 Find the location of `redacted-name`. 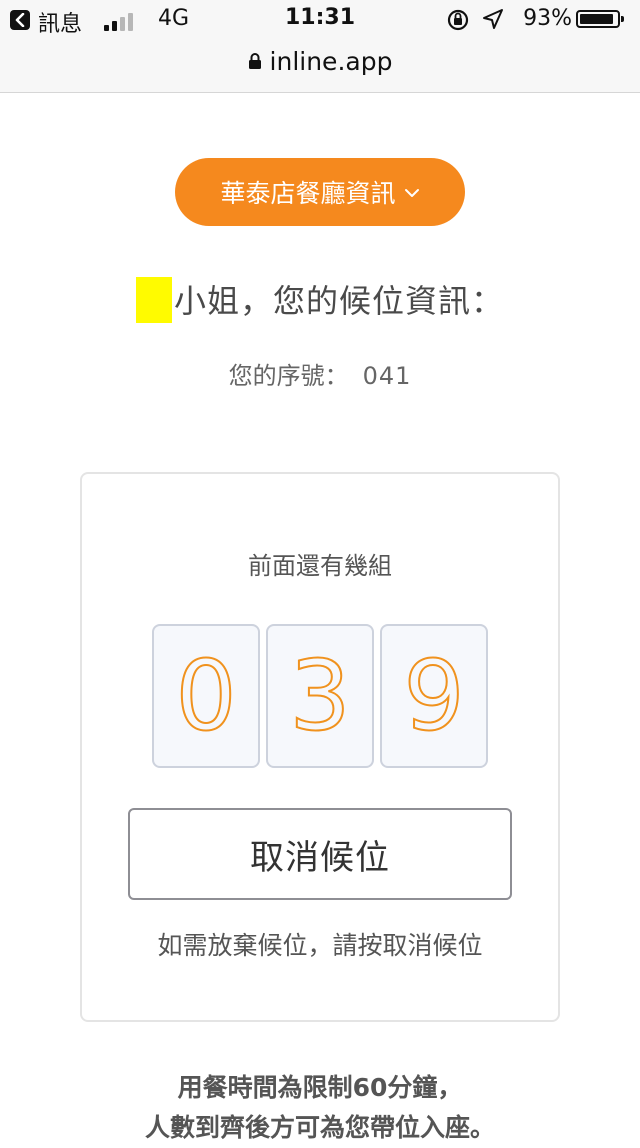

redacted-name is located at coordinates (153, 300).